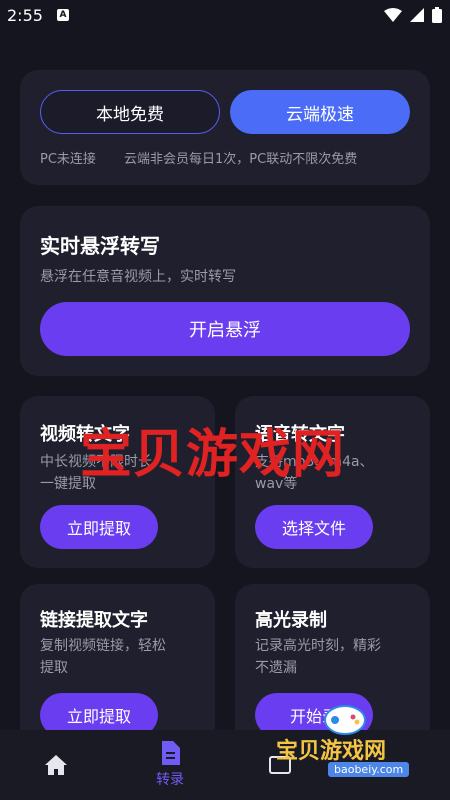 The height and width of the screenshot is (800, 450). I want to click on cloud-fast-button: 云端极速, so click(320, 112).